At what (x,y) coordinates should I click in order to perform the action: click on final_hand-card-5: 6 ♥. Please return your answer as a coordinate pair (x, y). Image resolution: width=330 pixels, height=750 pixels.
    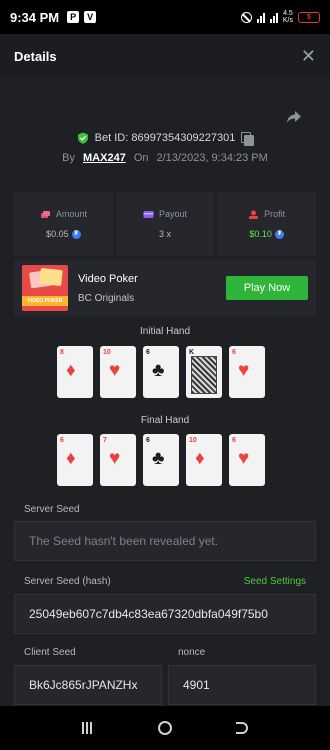
    Looking at the image, I should click on (247, 460).